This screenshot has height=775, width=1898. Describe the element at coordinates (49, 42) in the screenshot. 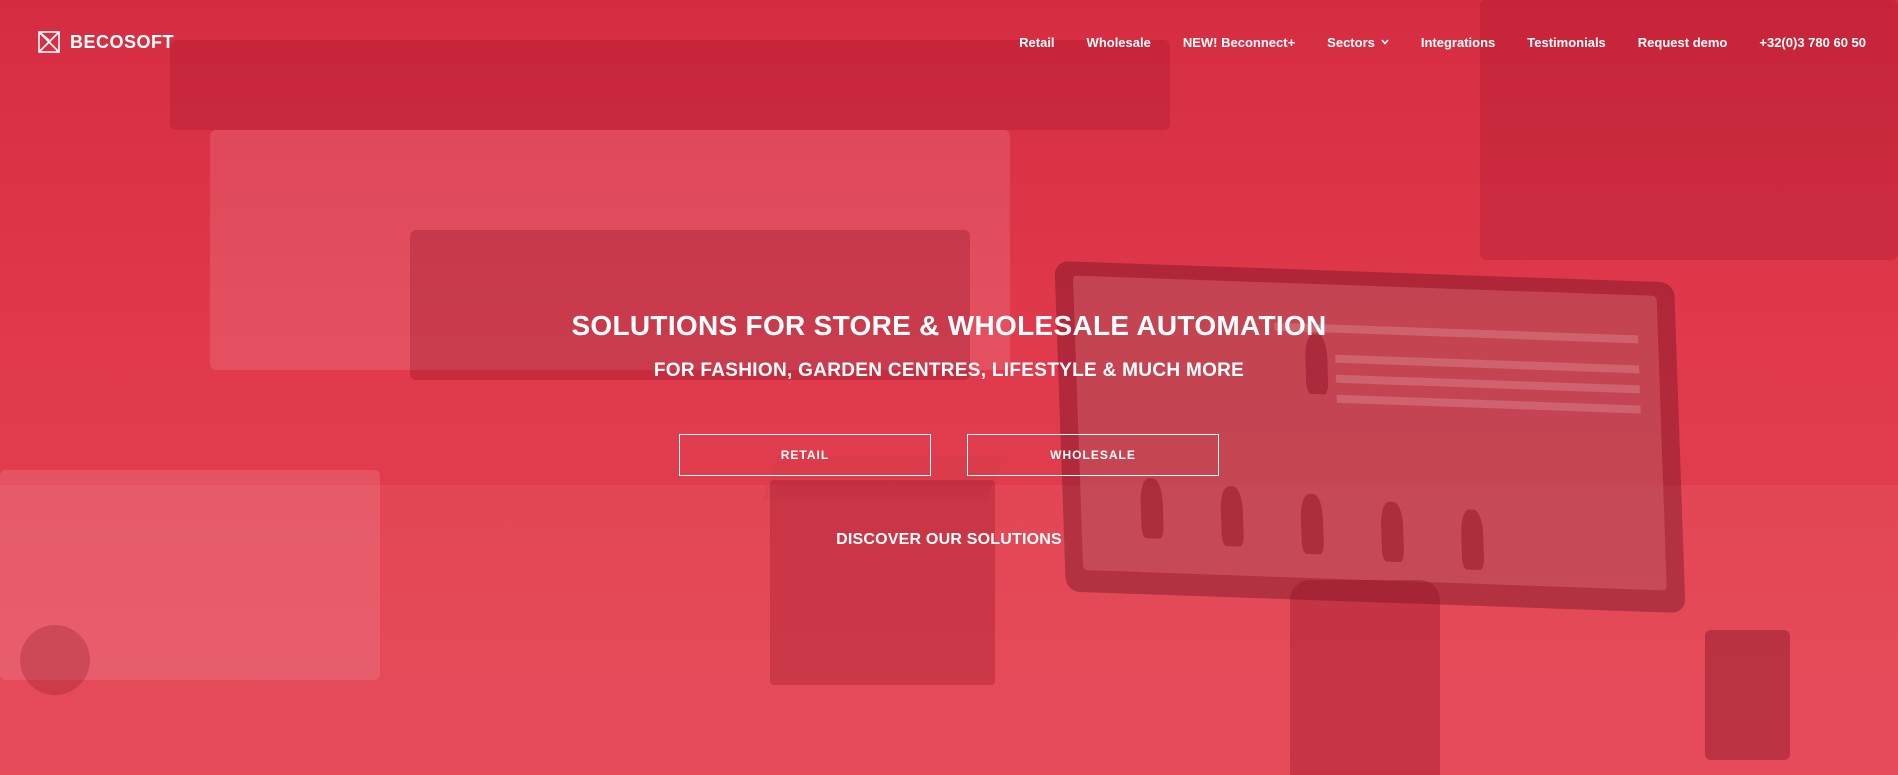

I see `envelope-cross-logo-icon` at that location.